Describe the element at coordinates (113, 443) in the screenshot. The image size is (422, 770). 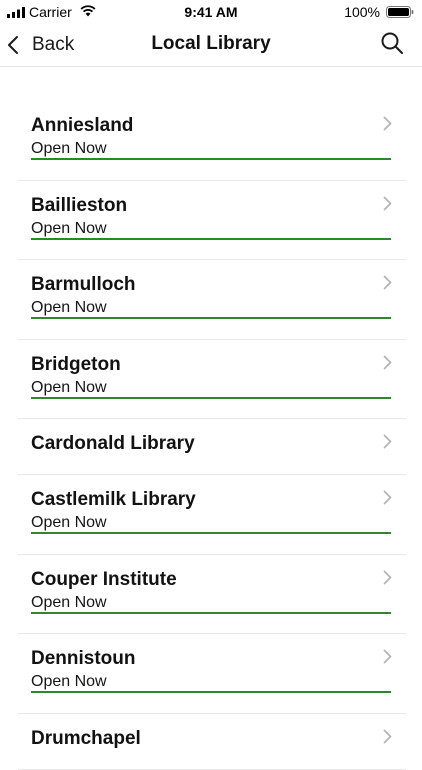
I see `library-name: Cardonald Library` at that location.